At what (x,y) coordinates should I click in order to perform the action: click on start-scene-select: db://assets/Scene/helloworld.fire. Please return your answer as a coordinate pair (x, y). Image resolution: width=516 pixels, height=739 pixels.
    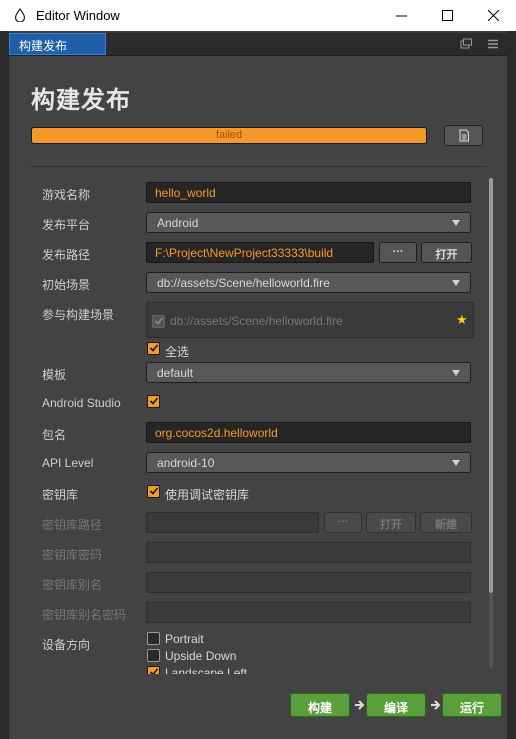
    Looking at the image, I should click on (308, 282).